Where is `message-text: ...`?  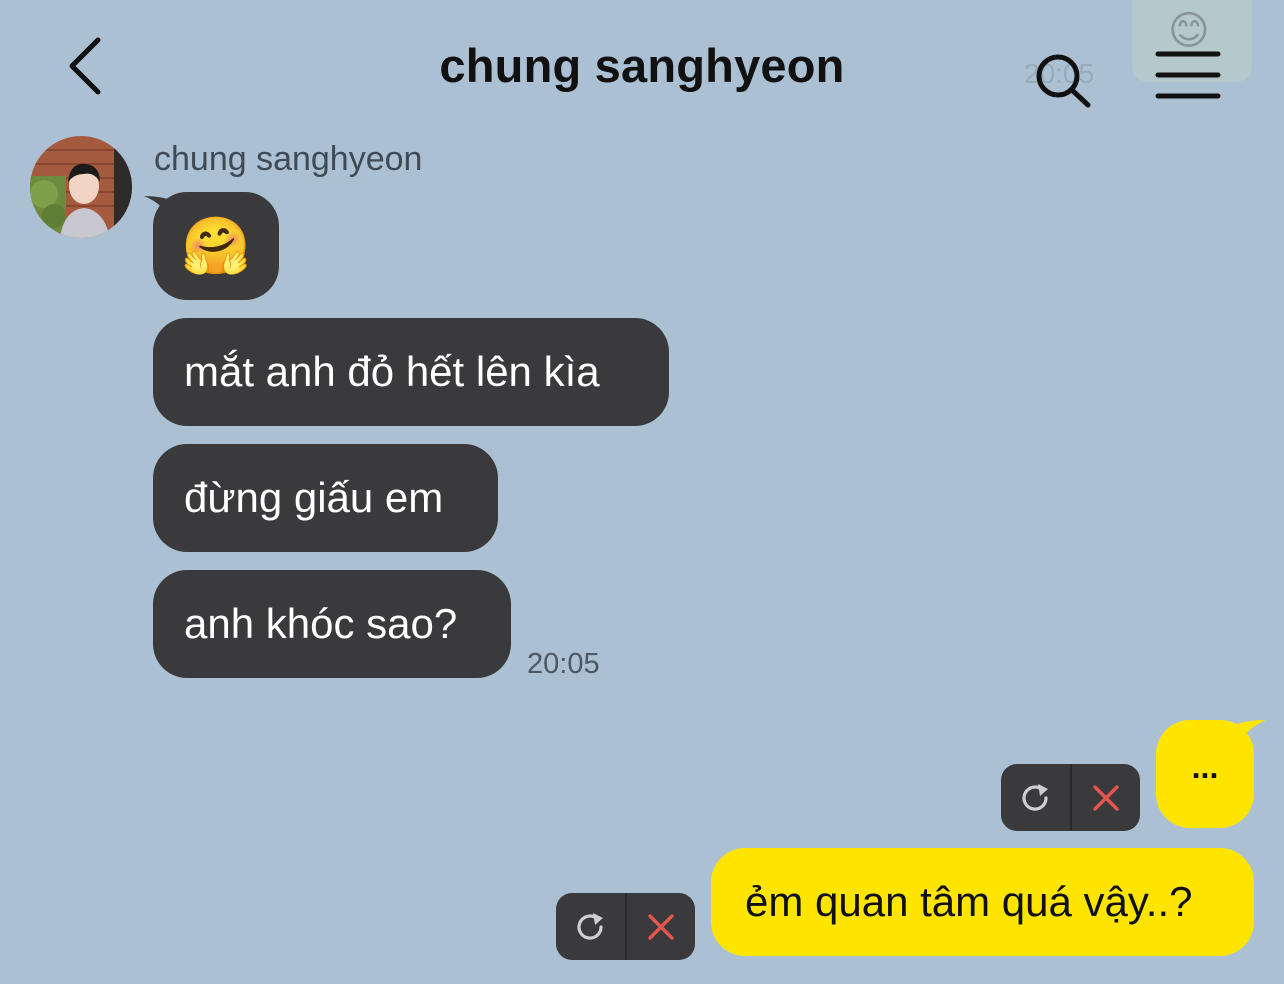
message-text: ... is located at coordinates (1205, 766).